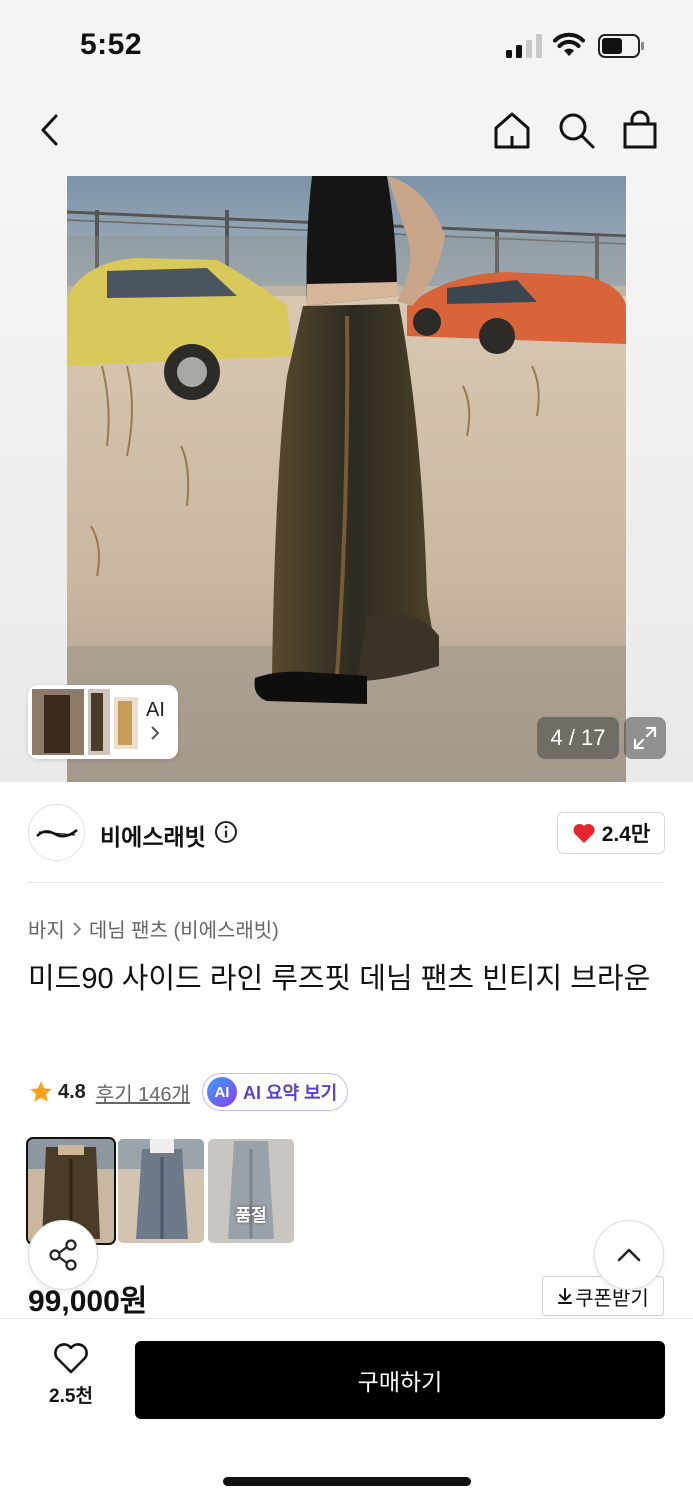 The height and width of the screenshot is (1500, 693). I want to click on brand-like-button: 2.4만, so click(611, 833).